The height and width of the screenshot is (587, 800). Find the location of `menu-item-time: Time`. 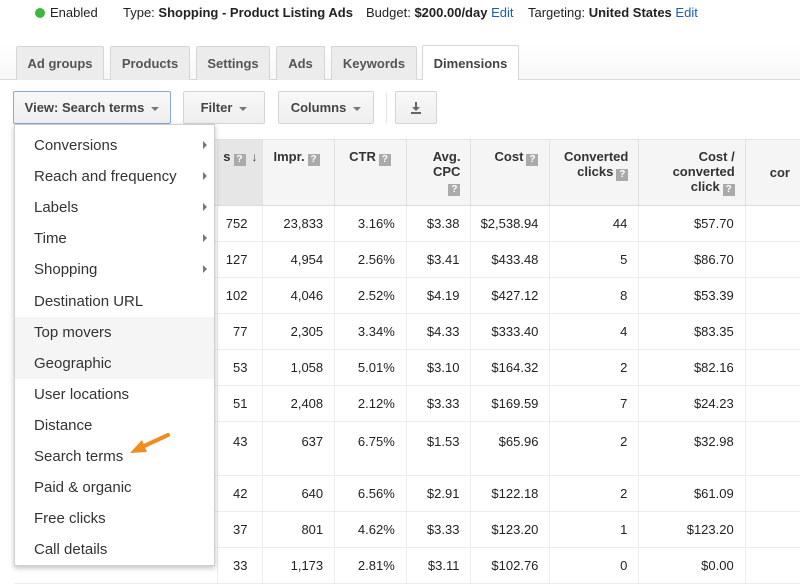

menu-item-time: Time is located at coordinates (114, 238).